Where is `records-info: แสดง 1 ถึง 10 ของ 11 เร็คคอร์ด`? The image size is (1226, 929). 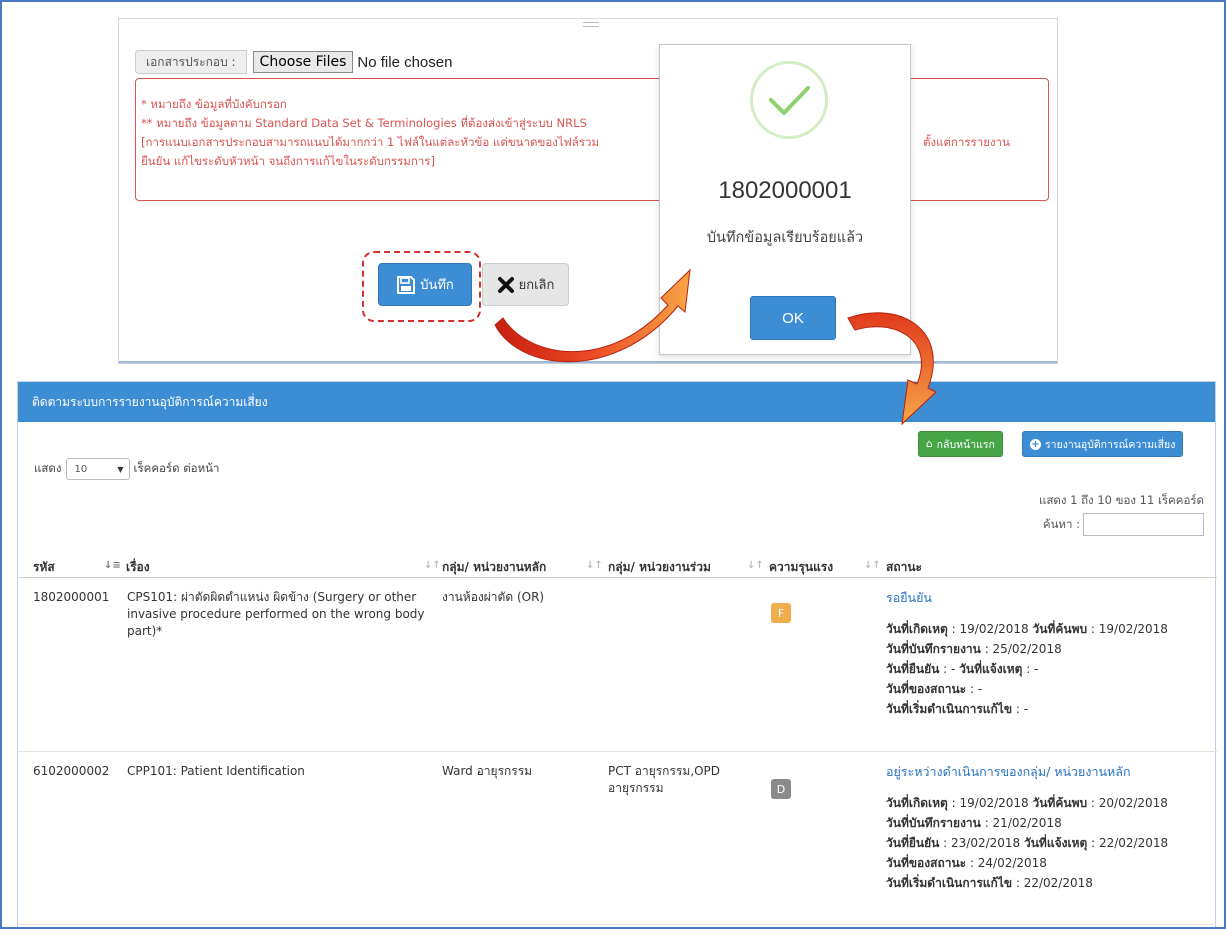 records-info: แสดง 1 ถึง 10 ของ 11 เร็คคอร์ด is located at coordinates (1121, 500).